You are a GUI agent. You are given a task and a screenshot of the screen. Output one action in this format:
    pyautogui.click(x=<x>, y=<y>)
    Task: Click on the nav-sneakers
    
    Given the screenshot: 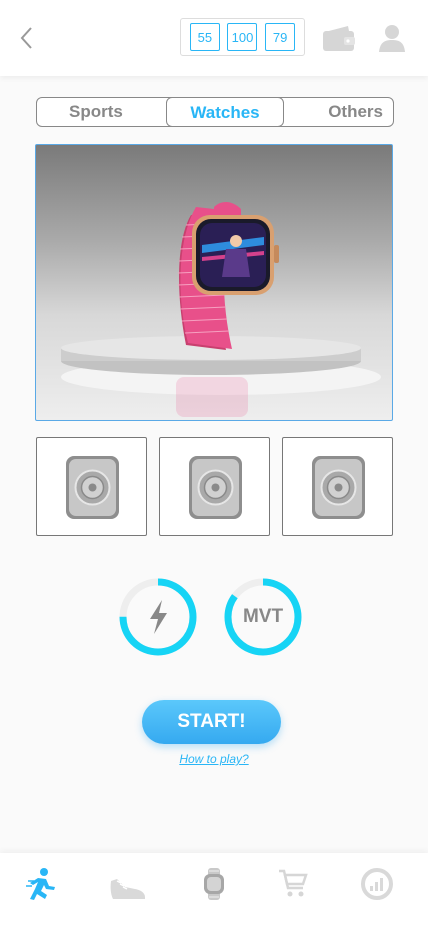 What is the action you would take?
    pyautogui.click(x=127, y=887)
    